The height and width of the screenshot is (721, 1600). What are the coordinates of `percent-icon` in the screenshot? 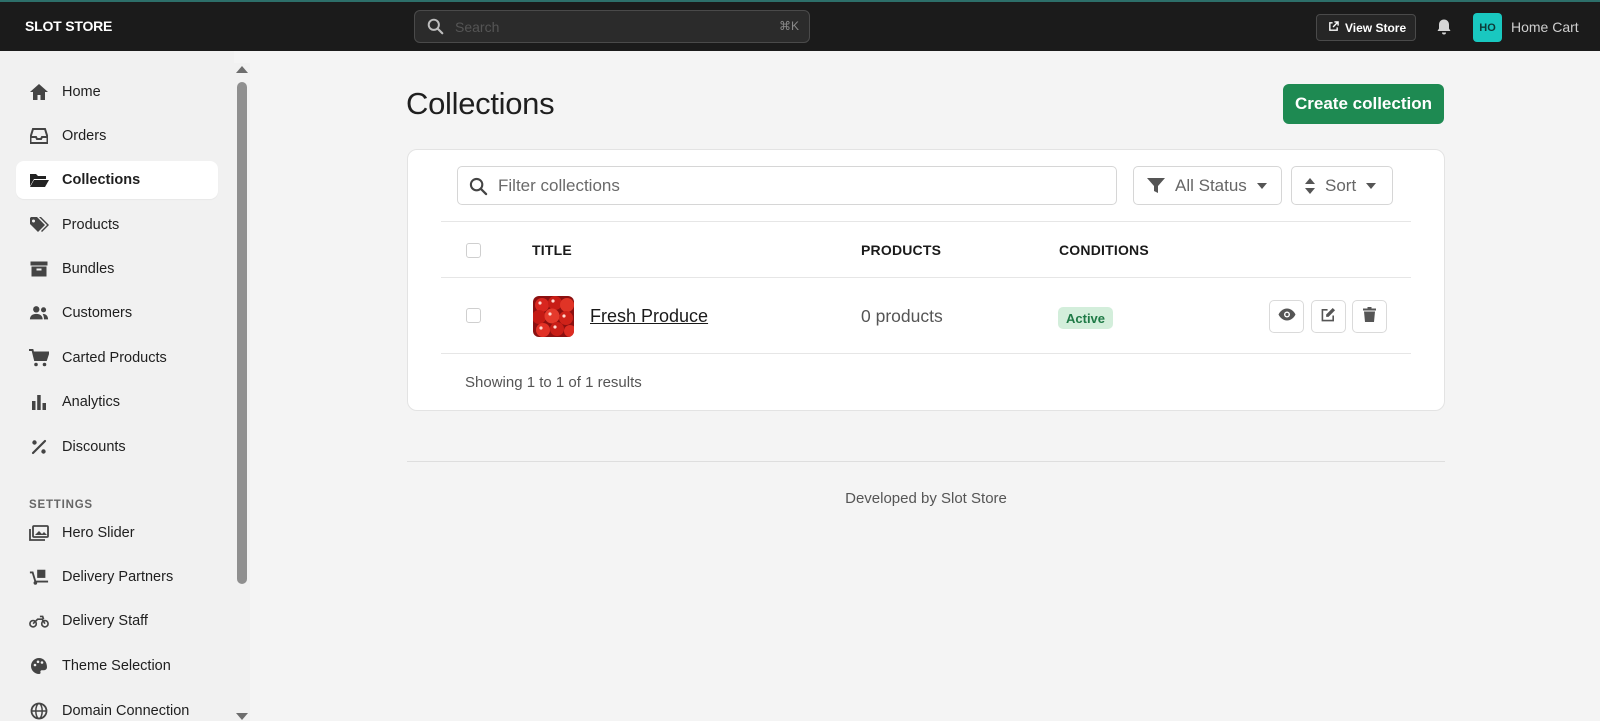 It's located at (39, 447).